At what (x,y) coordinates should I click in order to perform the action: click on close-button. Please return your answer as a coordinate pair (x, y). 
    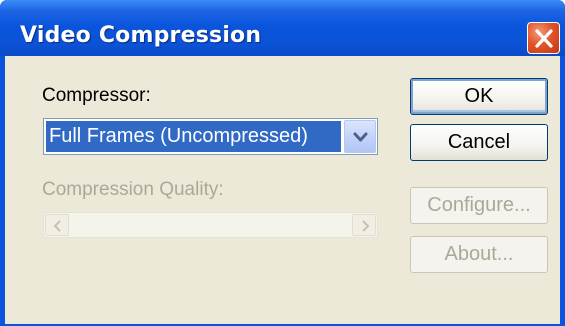
    Looking at the image, I should click on (543, 38).